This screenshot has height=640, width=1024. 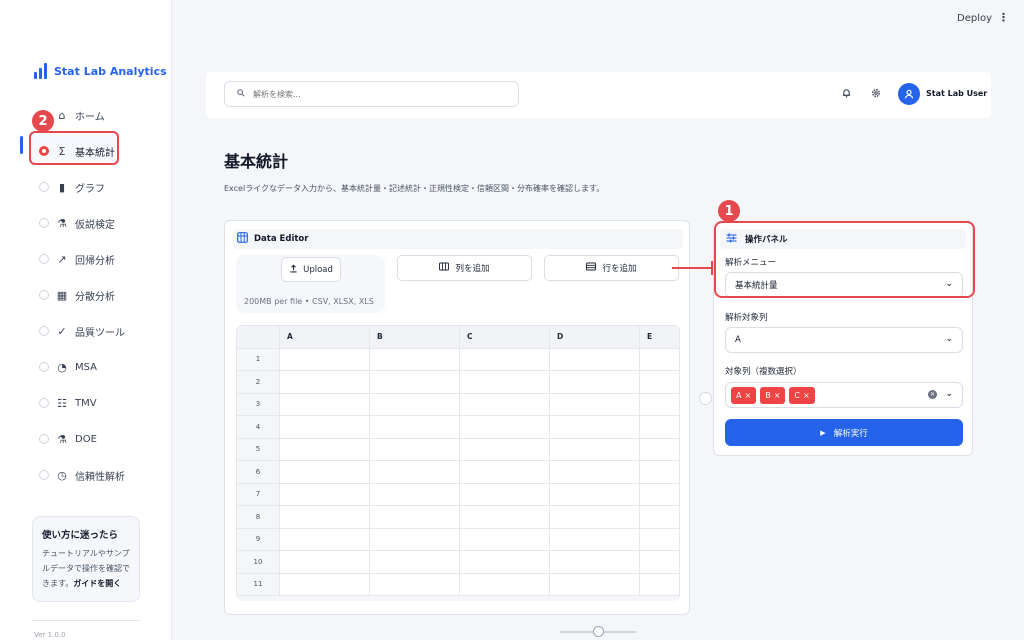 What do you see at coordinates (258, 584) in the screenshot?
I see `row-number: 11` at bounding box center [258, 584].